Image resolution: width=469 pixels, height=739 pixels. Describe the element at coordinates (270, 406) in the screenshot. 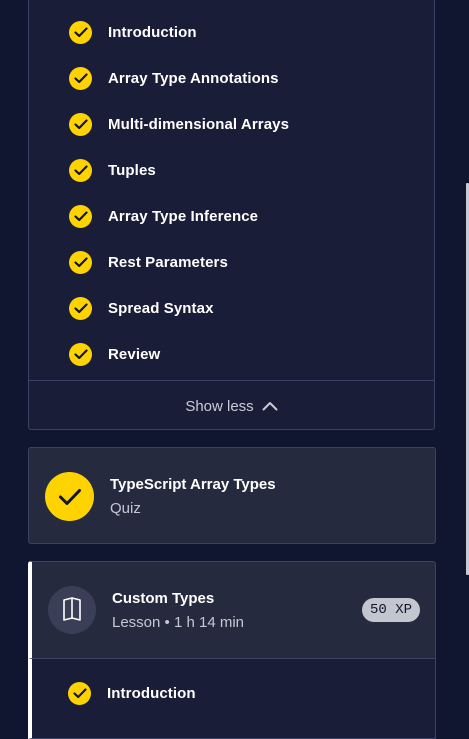

I see `chevron-up-icon` at that location.